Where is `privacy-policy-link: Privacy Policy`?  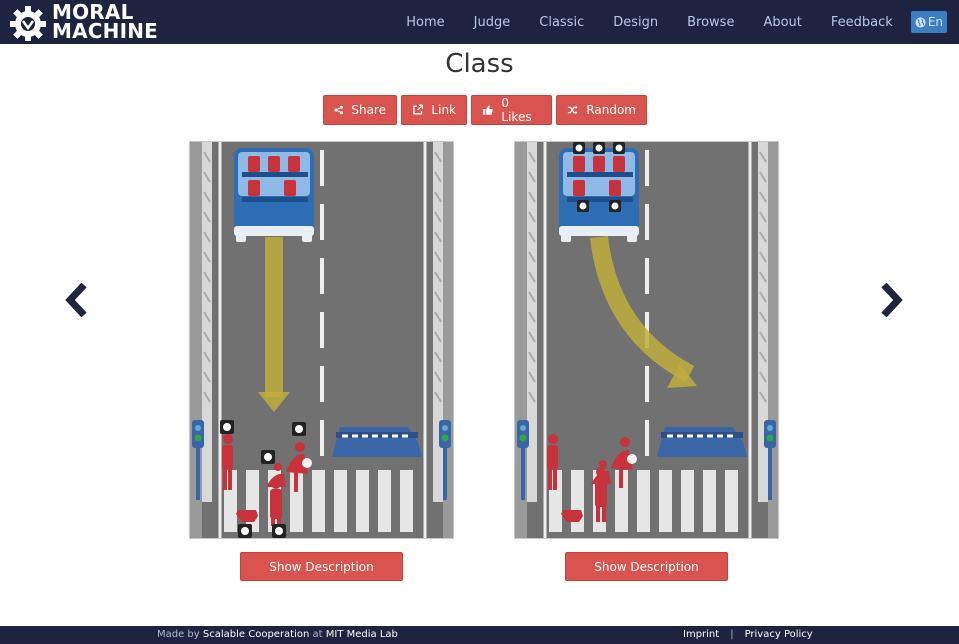 privacy-policy-link: Privacy Policy is located at coordinates (779, 634).